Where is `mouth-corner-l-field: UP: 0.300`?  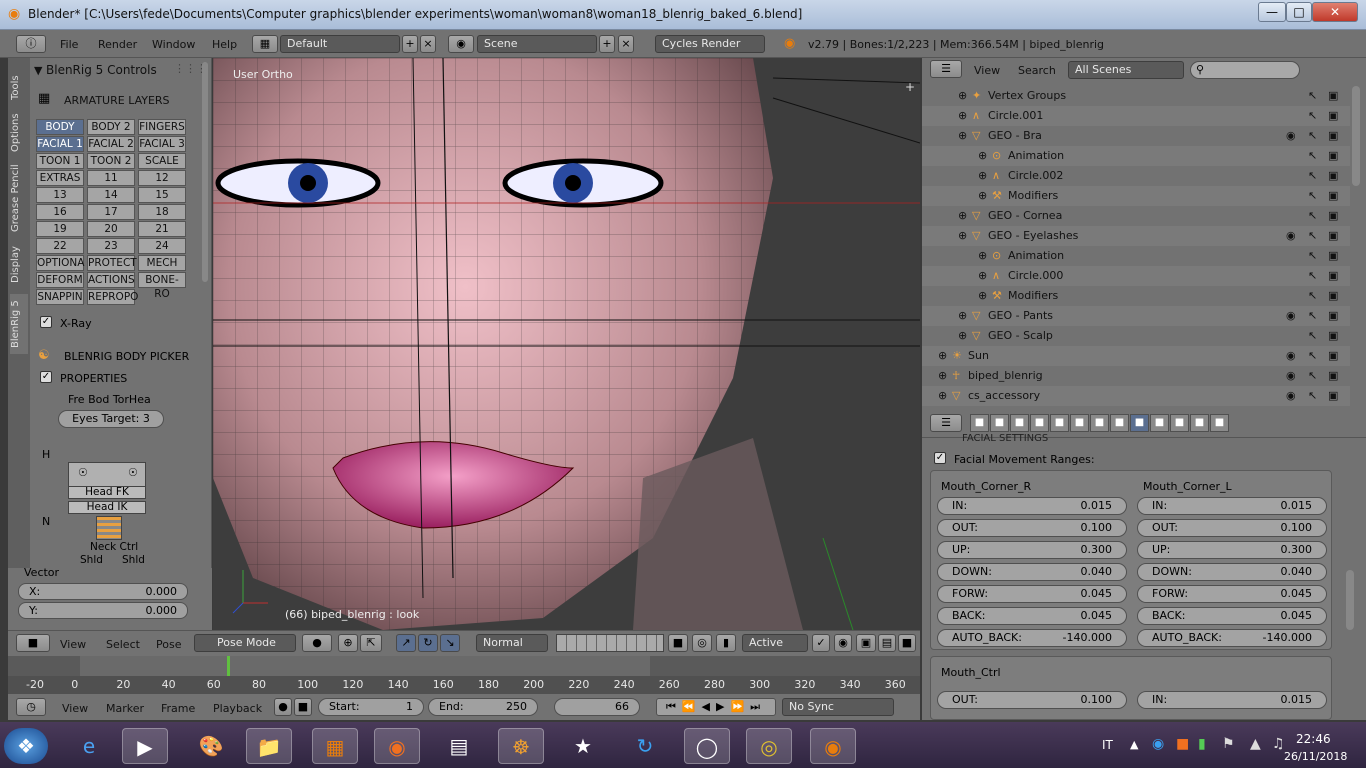 mouth-corner-l-field: UP: 0.300 is located at coordinates (1232, 550).